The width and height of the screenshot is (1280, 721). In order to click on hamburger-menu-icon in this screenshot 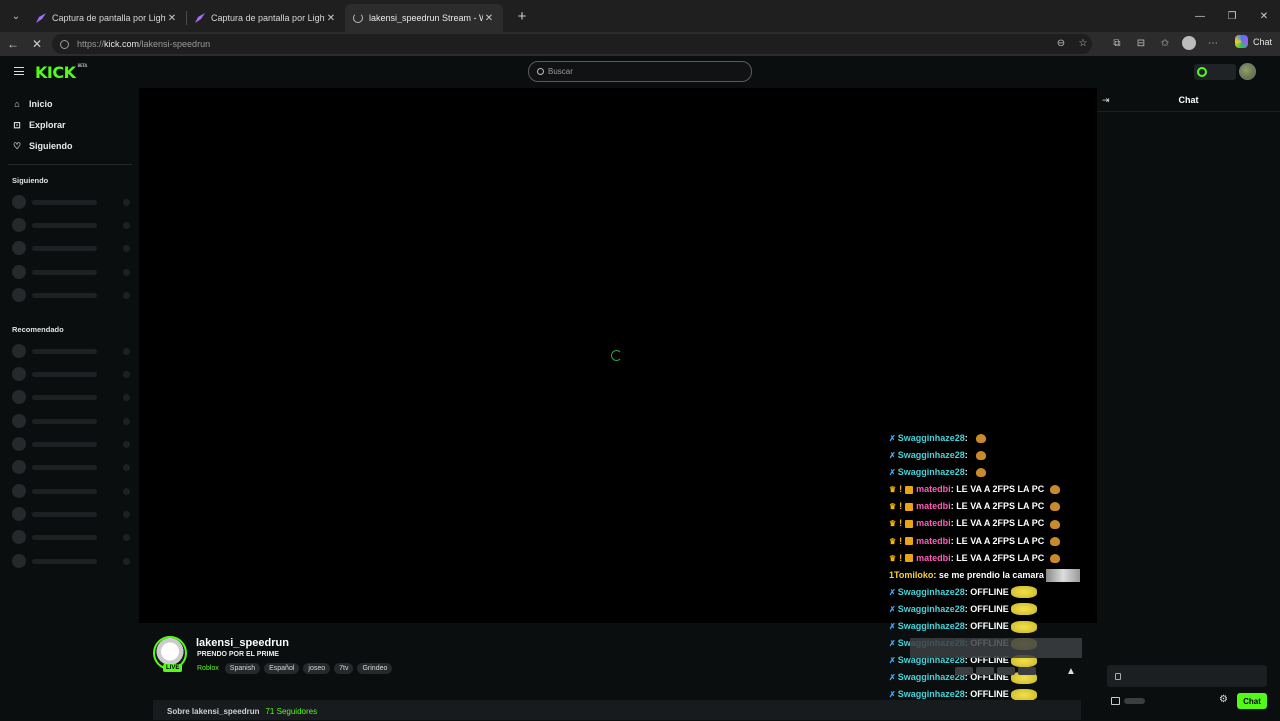, I will do `click(19, 71)`.